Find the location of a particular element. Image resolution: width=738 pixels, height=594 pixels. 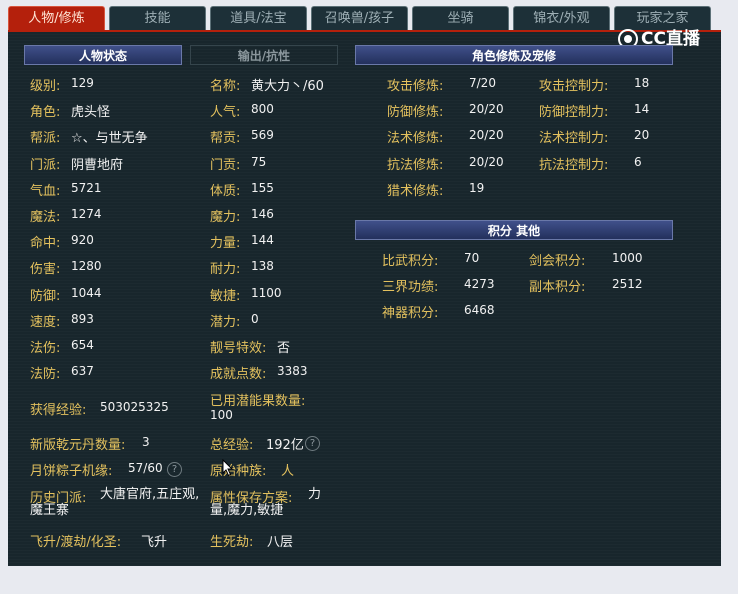

stat-7-label: 伤害: is located at coordinates (45, 270).